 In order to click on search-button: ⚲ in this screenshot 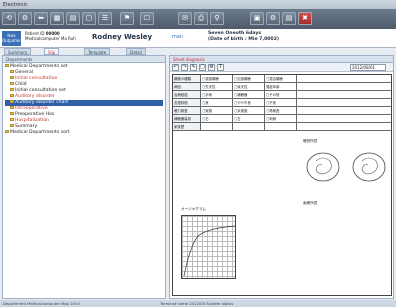, I will do `click(217, 18)`.